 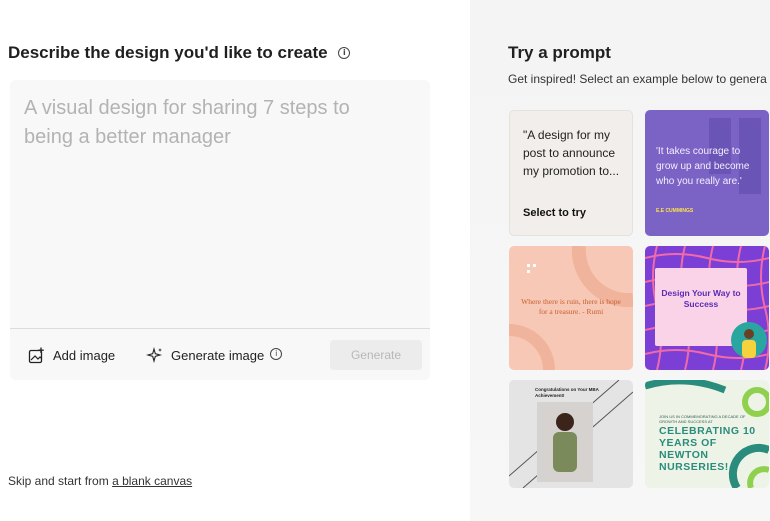 I want to click on generate-image-button: Generate image i, so click(x=214, y=355).